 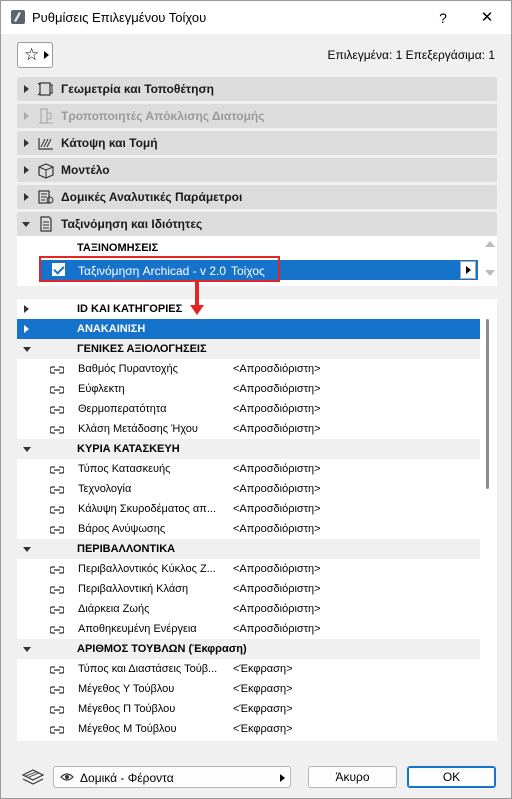 What do you see at coordinates (119, 17) in the screenshot?
I see `window-title: Ρυθμίσεις Επιλεγμένου Τοίχου` at bounding box center [119, 17].